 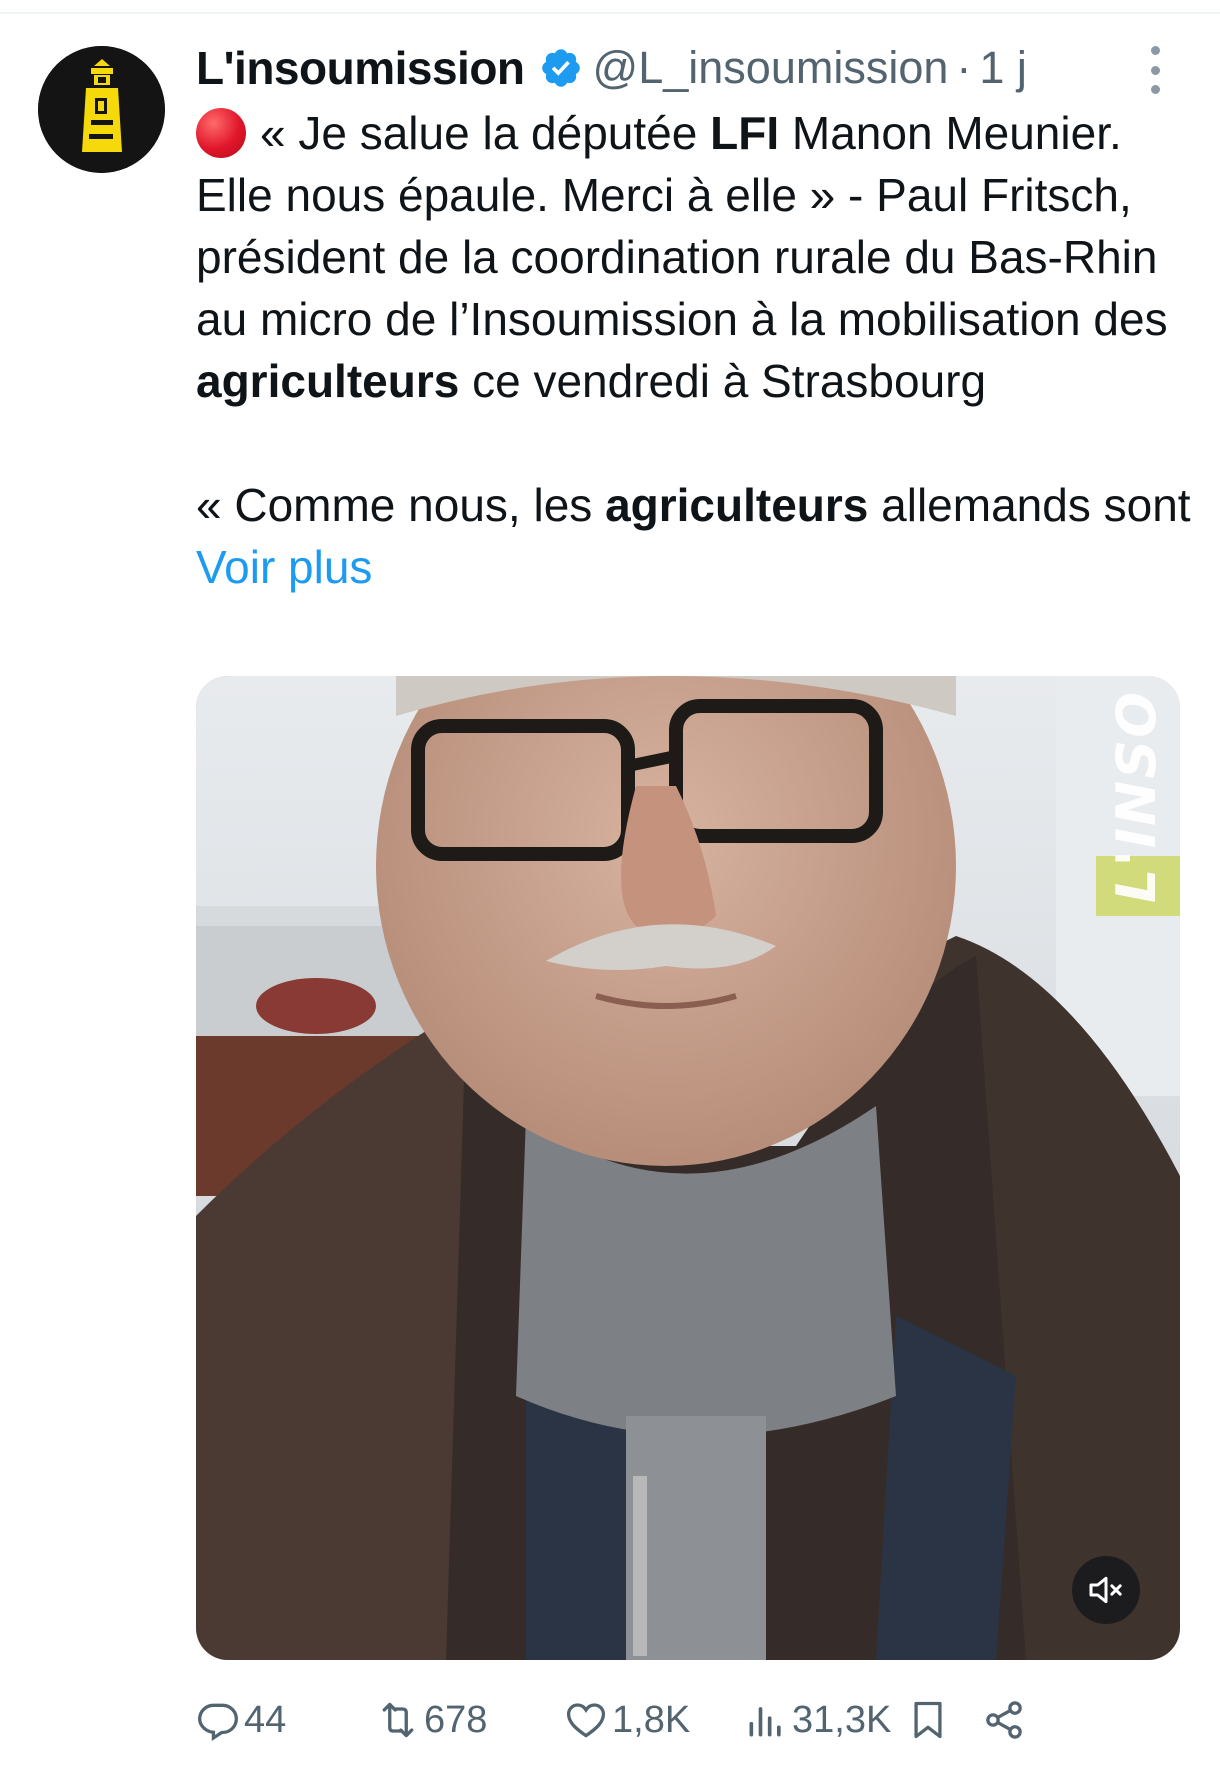 What do you see at coordinates (485, 133) in the screenshot?
I see `text-segment: « Je salue la députée` at bounding box center [485, 133].